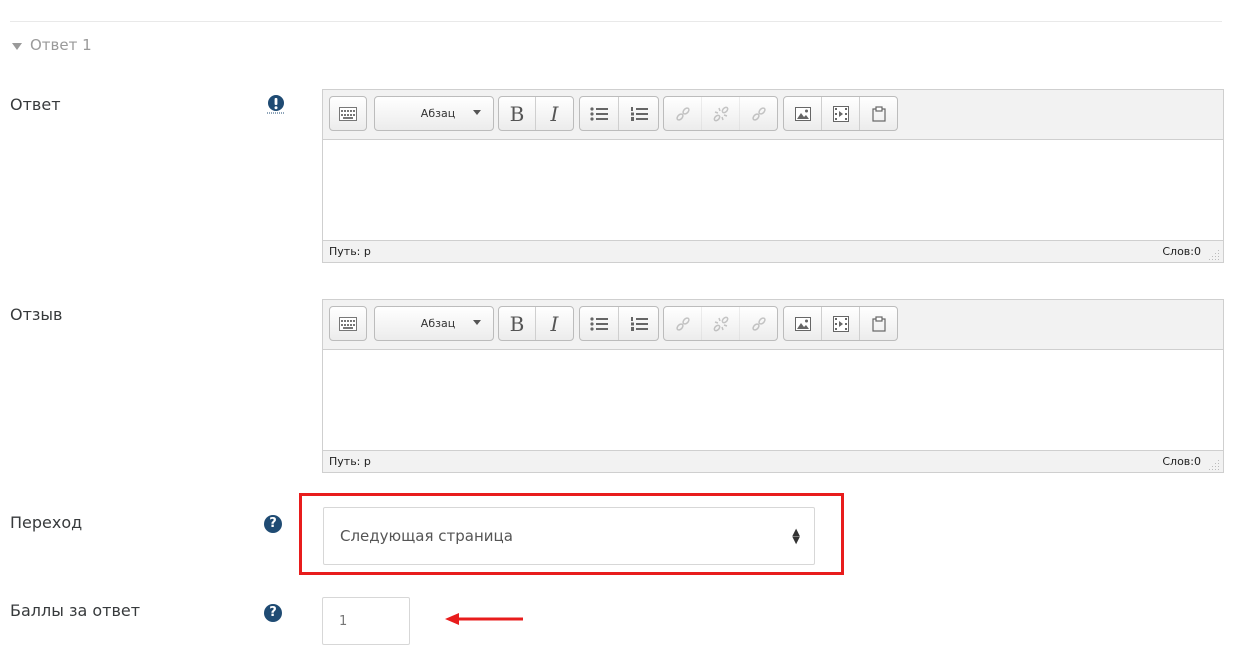  What do you see at coordinates (276, 104) in the screenshot?
I see `required-icon` at bounding box center [276, 104].